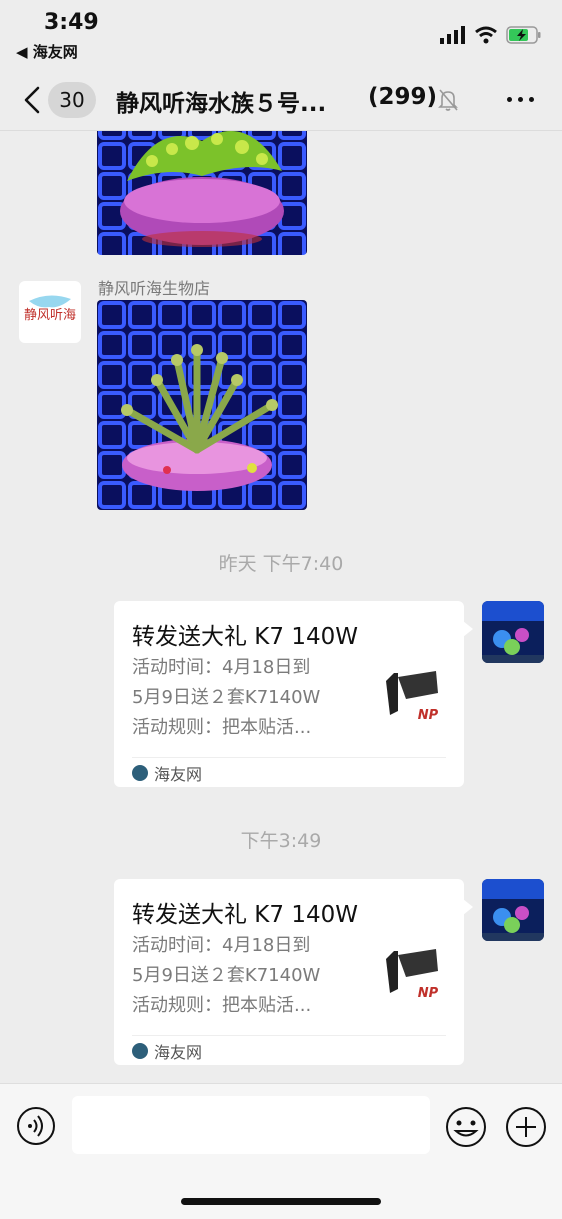  Describe the element at coordinates (466, 1127) in the screenshot. I see `emoji-icon` at that location.